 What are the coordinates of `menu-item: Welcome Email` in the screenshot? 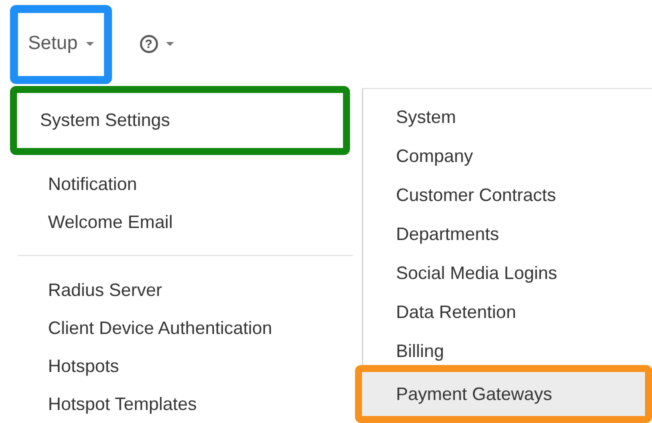 It's located at (177, 222).